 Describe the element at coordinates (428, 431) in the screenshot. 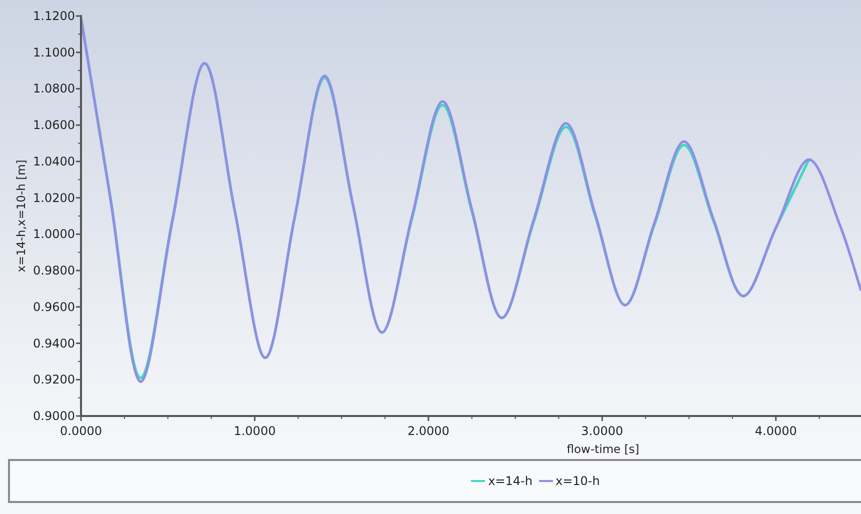

I see `tick-label: 2.0000` at that location.